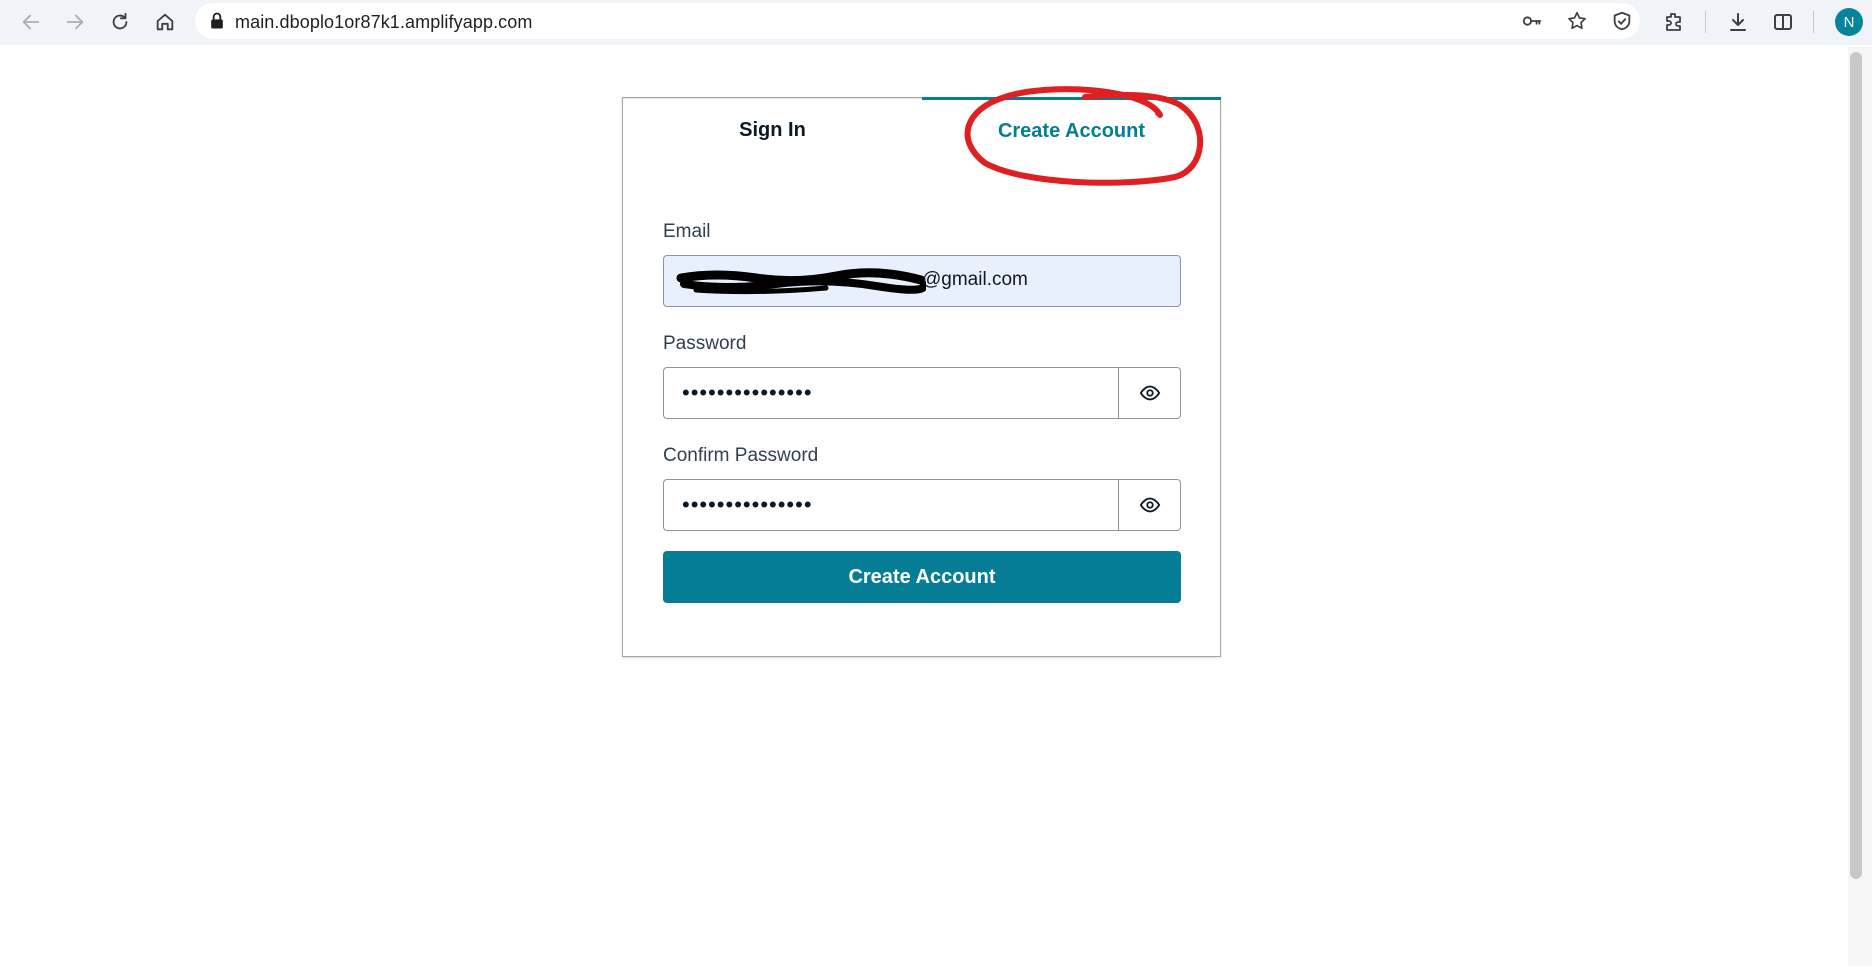 The height and width of the screenshot is (966, 1872). What do you see at coordinates (772, 129) in the screenshot?
I see `tab-sign-in: Sign In` at bounding box center [772, 129].